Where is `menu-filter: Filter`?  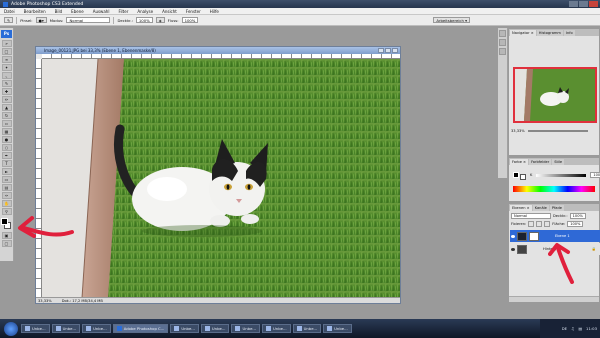
menu-filter: Filter is located at coordinates (123, 11).